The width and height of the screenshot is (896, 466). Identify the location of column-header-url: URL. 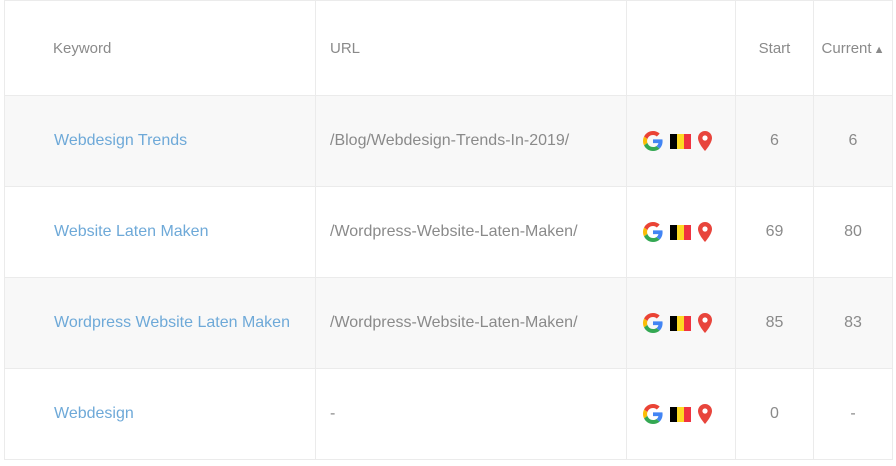
(471, 48).